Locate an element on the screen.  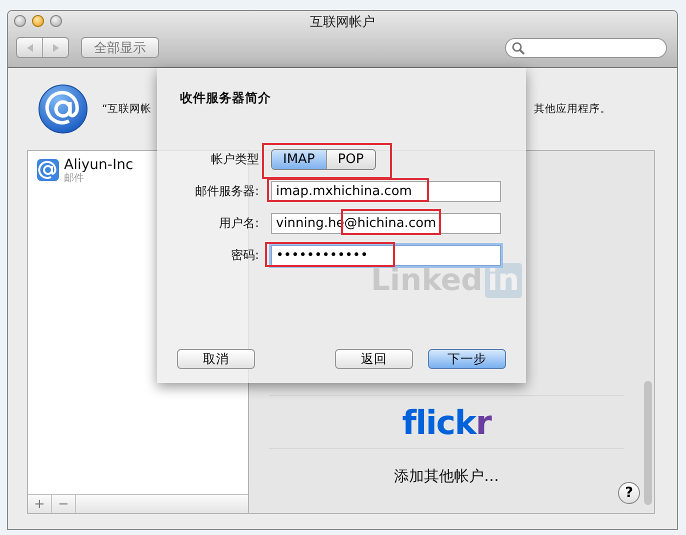
search-icon is located at coordinates (518, 47).